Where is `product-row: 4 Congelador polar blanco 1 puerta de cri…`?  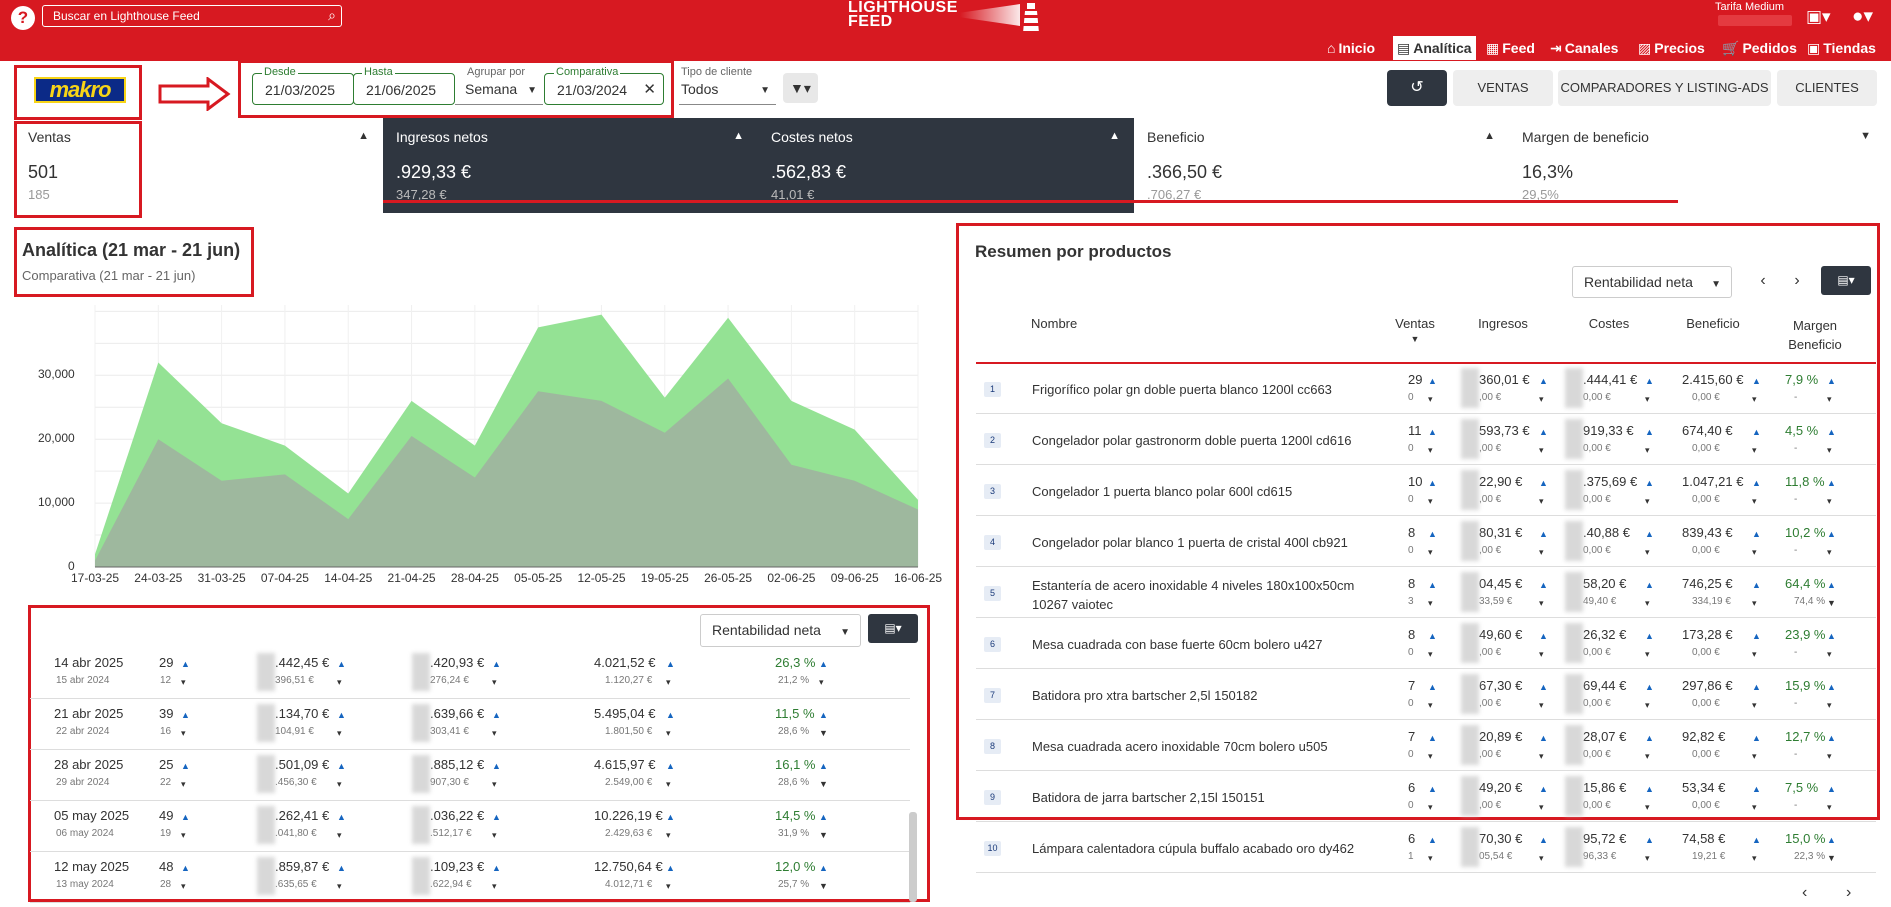
product-row: 4 Congelador polar blanco 1 puerta de cri… is located at coordinates (1426, 542).